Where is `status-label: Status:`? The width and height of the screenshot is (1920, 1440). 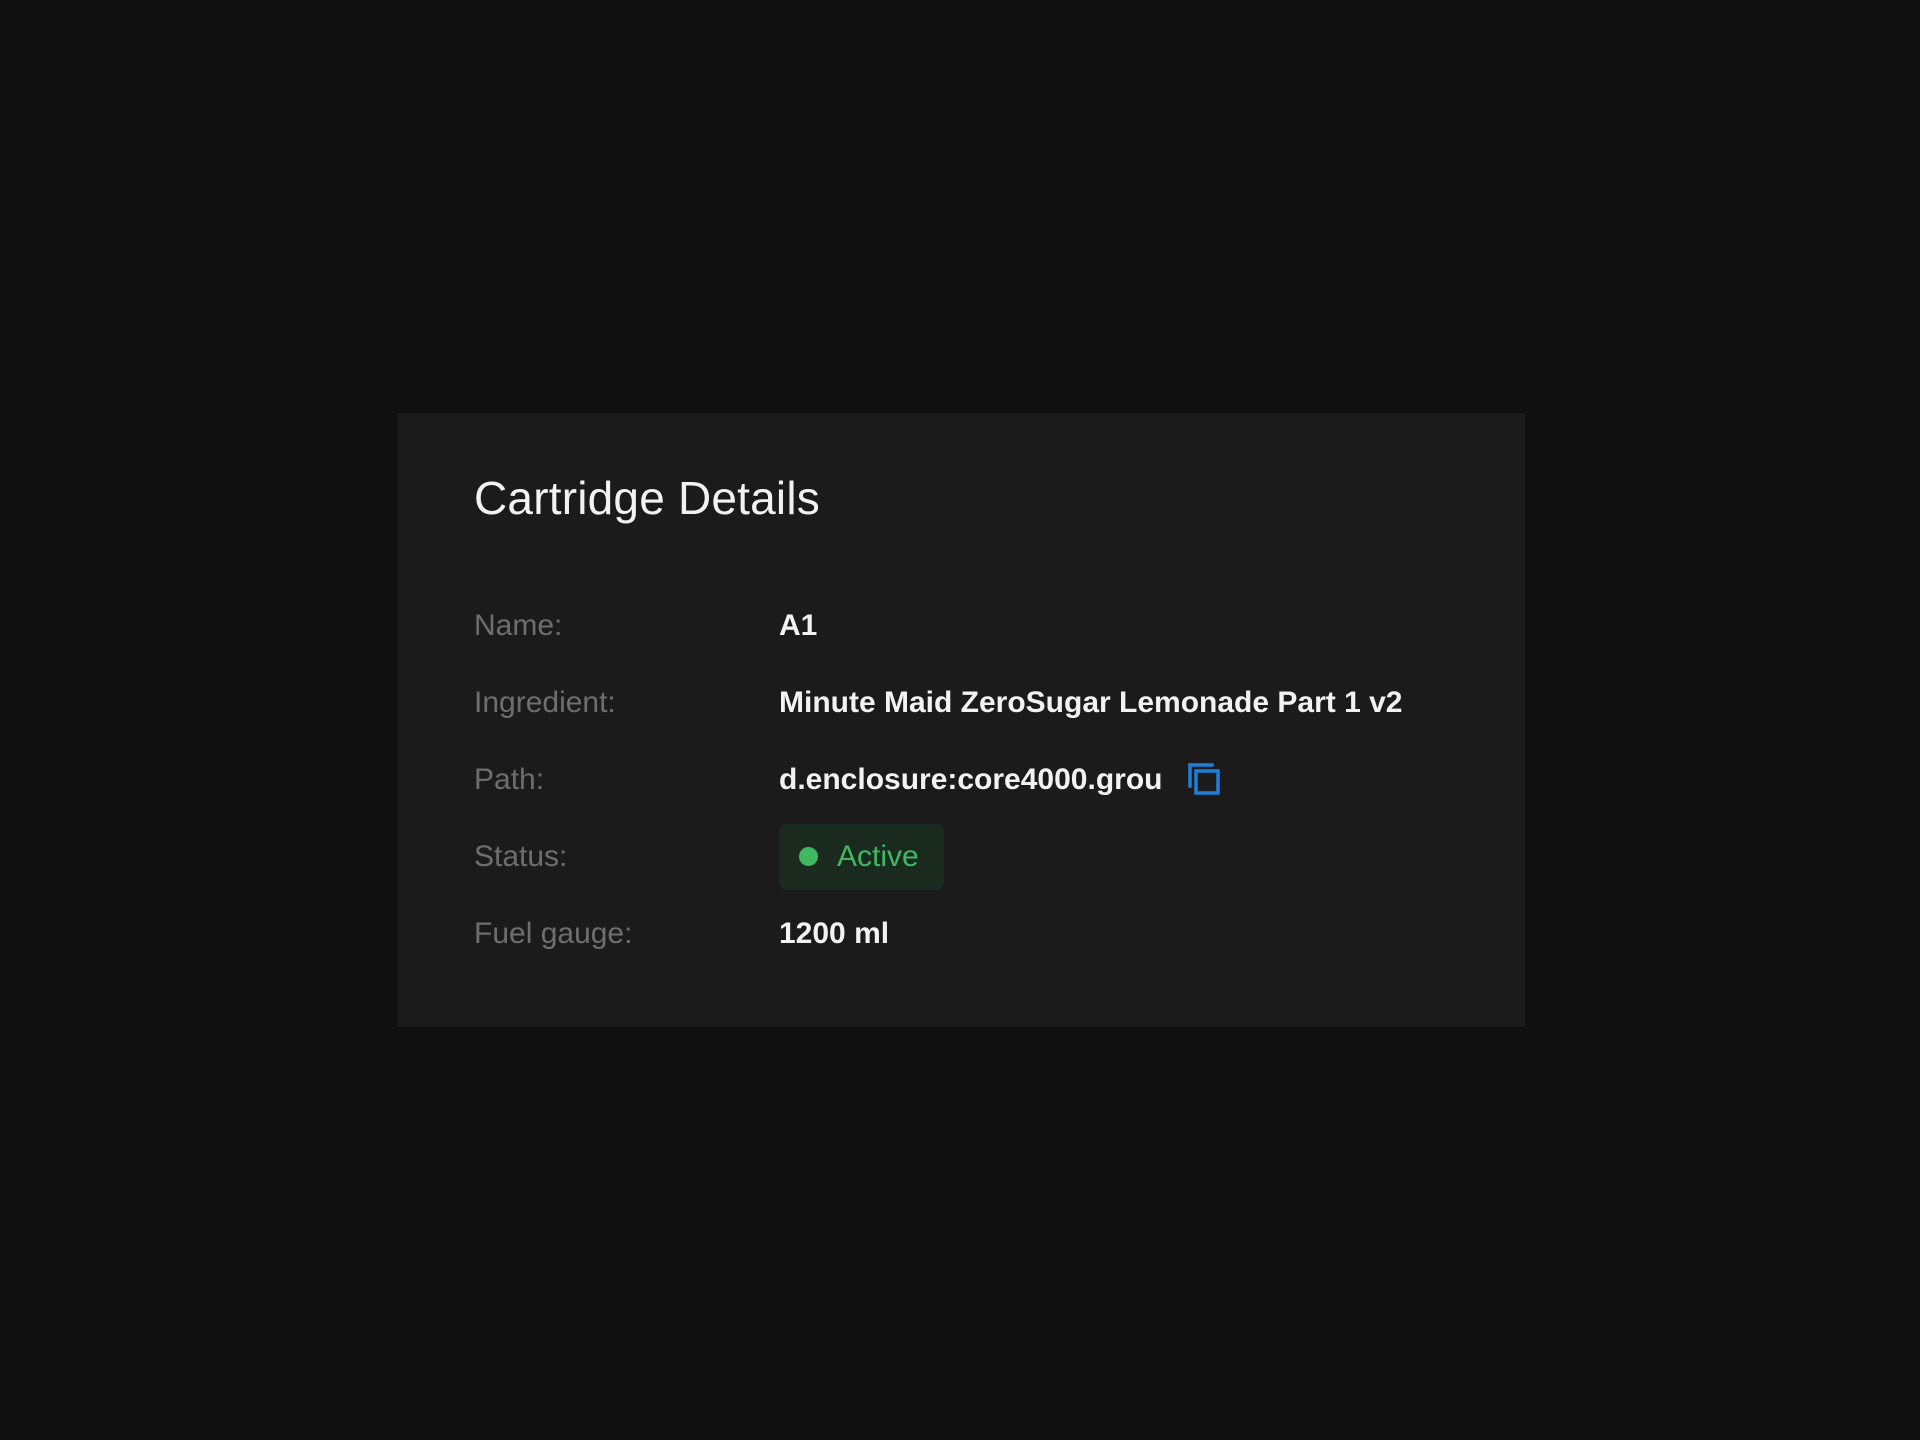 status-label: Status: is located at coordinates (521, 856).